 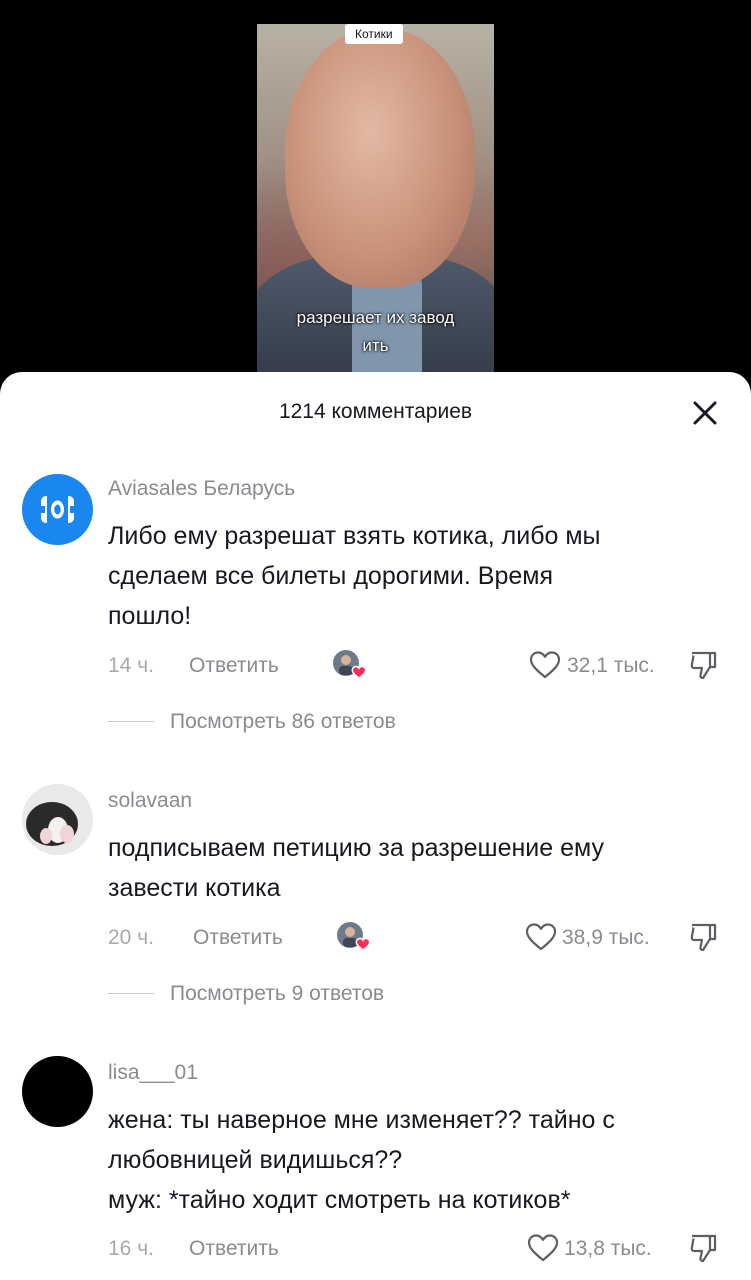 What do you see at coordinates (201, 489) in the screenshot?
I see `comment-username: Aviasales Беларусь` at bounding box center [201, 489].